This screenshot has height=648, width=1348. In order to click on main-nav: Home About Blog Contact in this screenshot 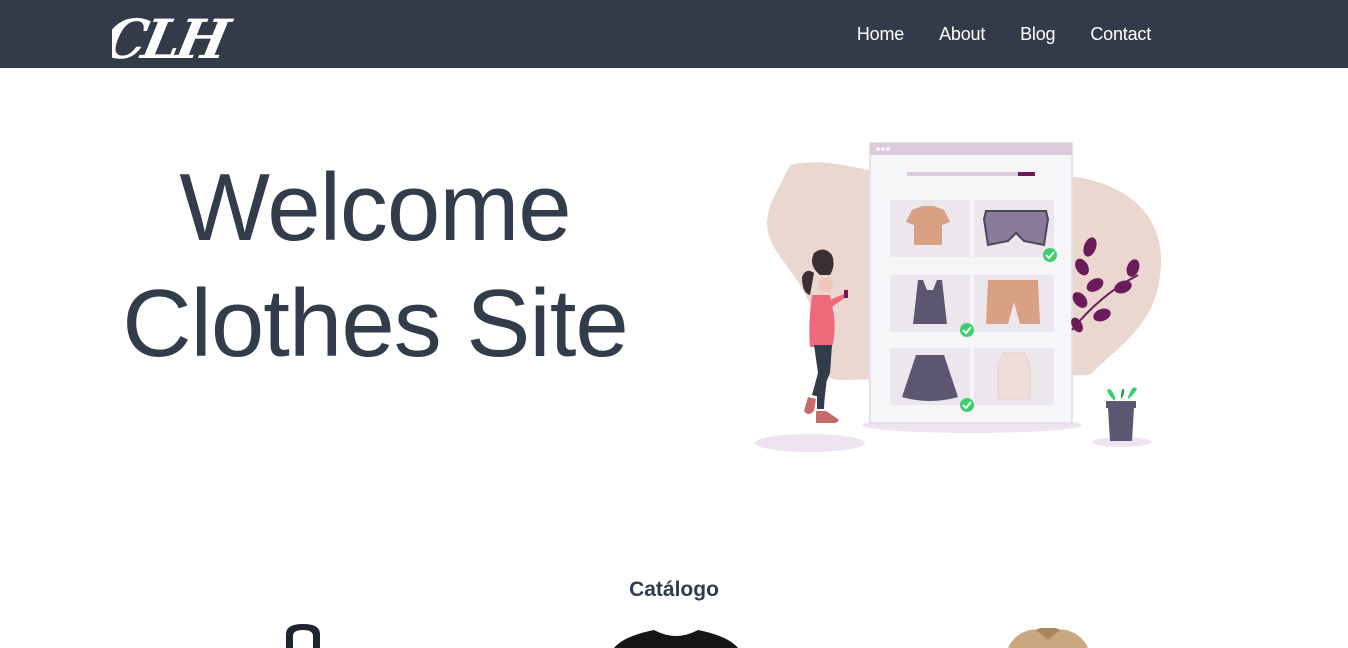, I will do `click(1004, 34)`.